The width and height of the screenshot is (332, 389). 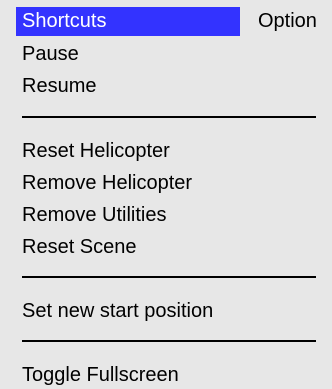 I want to click on menu-bar: Shortcuts Option, so click(x=166, y=18).